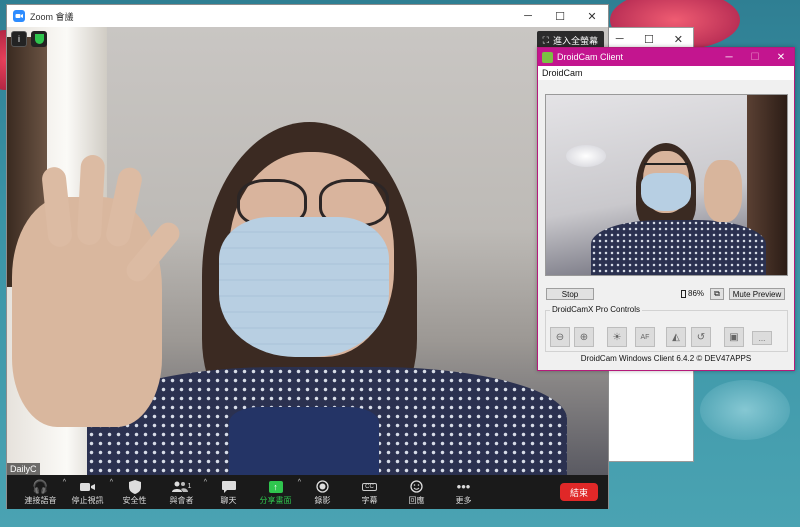 The height and width of the screenshot is (527, 800). I want to click on camera-preview, so click(666, 185).